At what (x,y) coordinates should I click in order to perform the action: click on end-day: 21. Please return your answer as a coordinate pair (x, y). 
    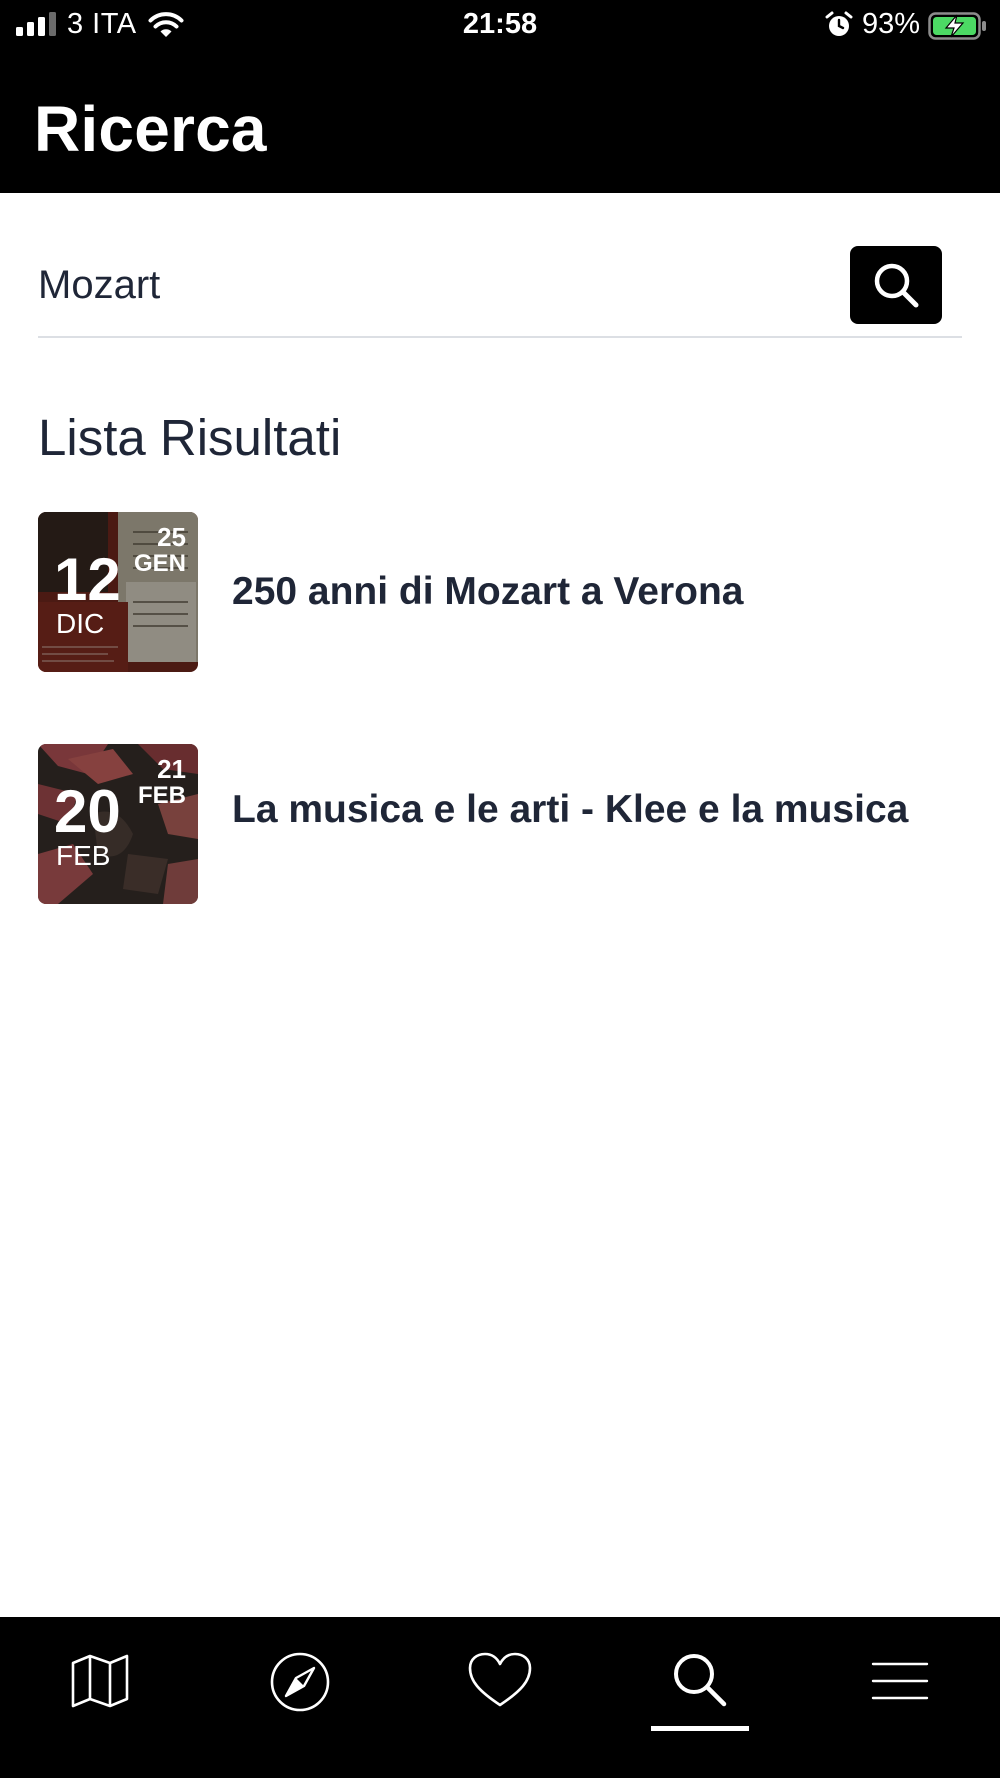
    Looking at the image, I should click on (171, 769).